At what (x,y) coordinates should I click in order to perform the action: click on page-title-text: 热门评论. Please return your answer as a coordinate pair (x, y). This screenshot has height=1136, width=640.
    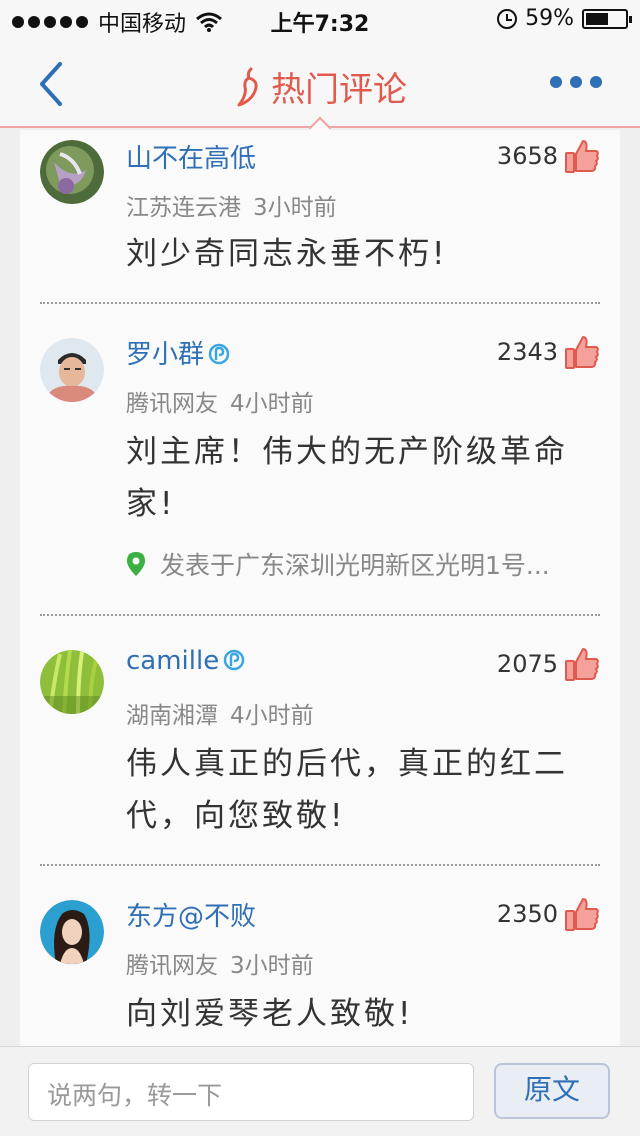
    Looking at the image, I should click on (339, 90).